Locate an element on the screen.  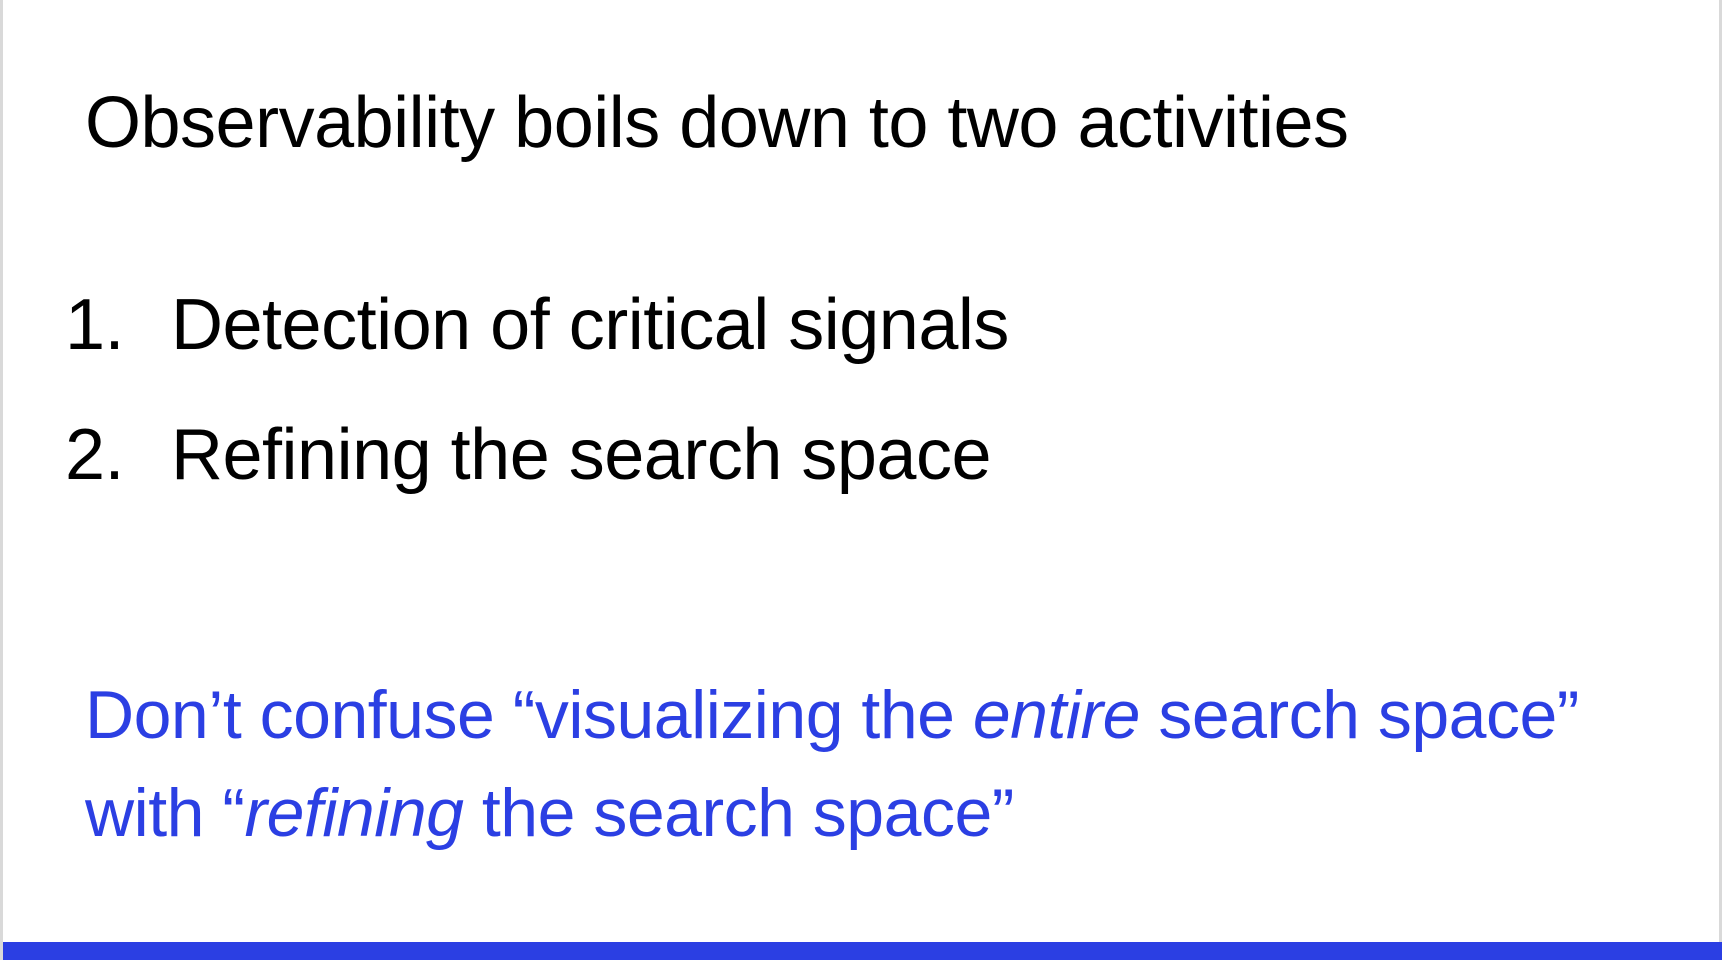
accent-bar is located at coordinates (862, 951).